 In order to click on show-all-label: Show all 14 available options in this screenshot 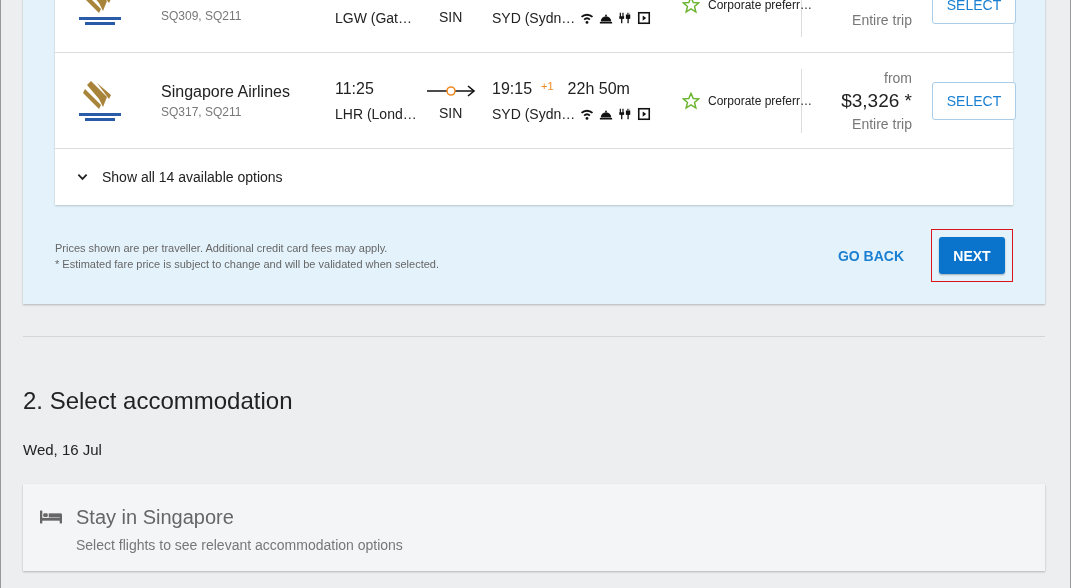, I will do `click(192, 177)`.